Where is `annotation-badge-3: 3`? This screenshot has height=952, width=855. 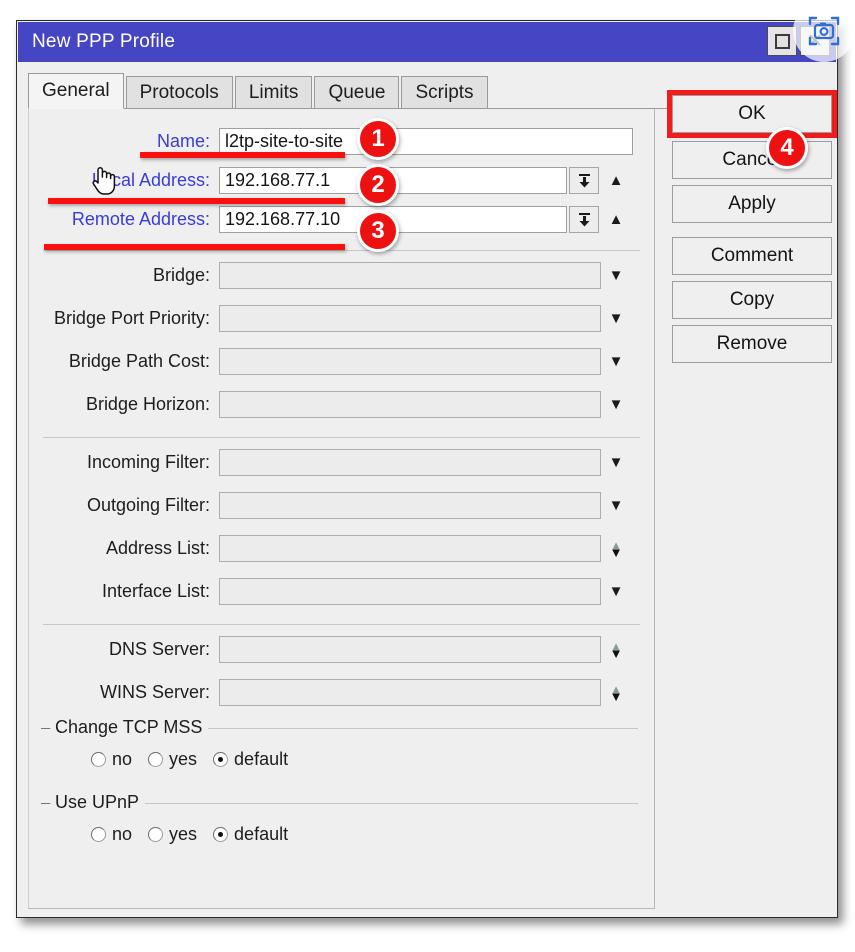 annotation-badge-3: 3 is located at coordinates (378, 231).